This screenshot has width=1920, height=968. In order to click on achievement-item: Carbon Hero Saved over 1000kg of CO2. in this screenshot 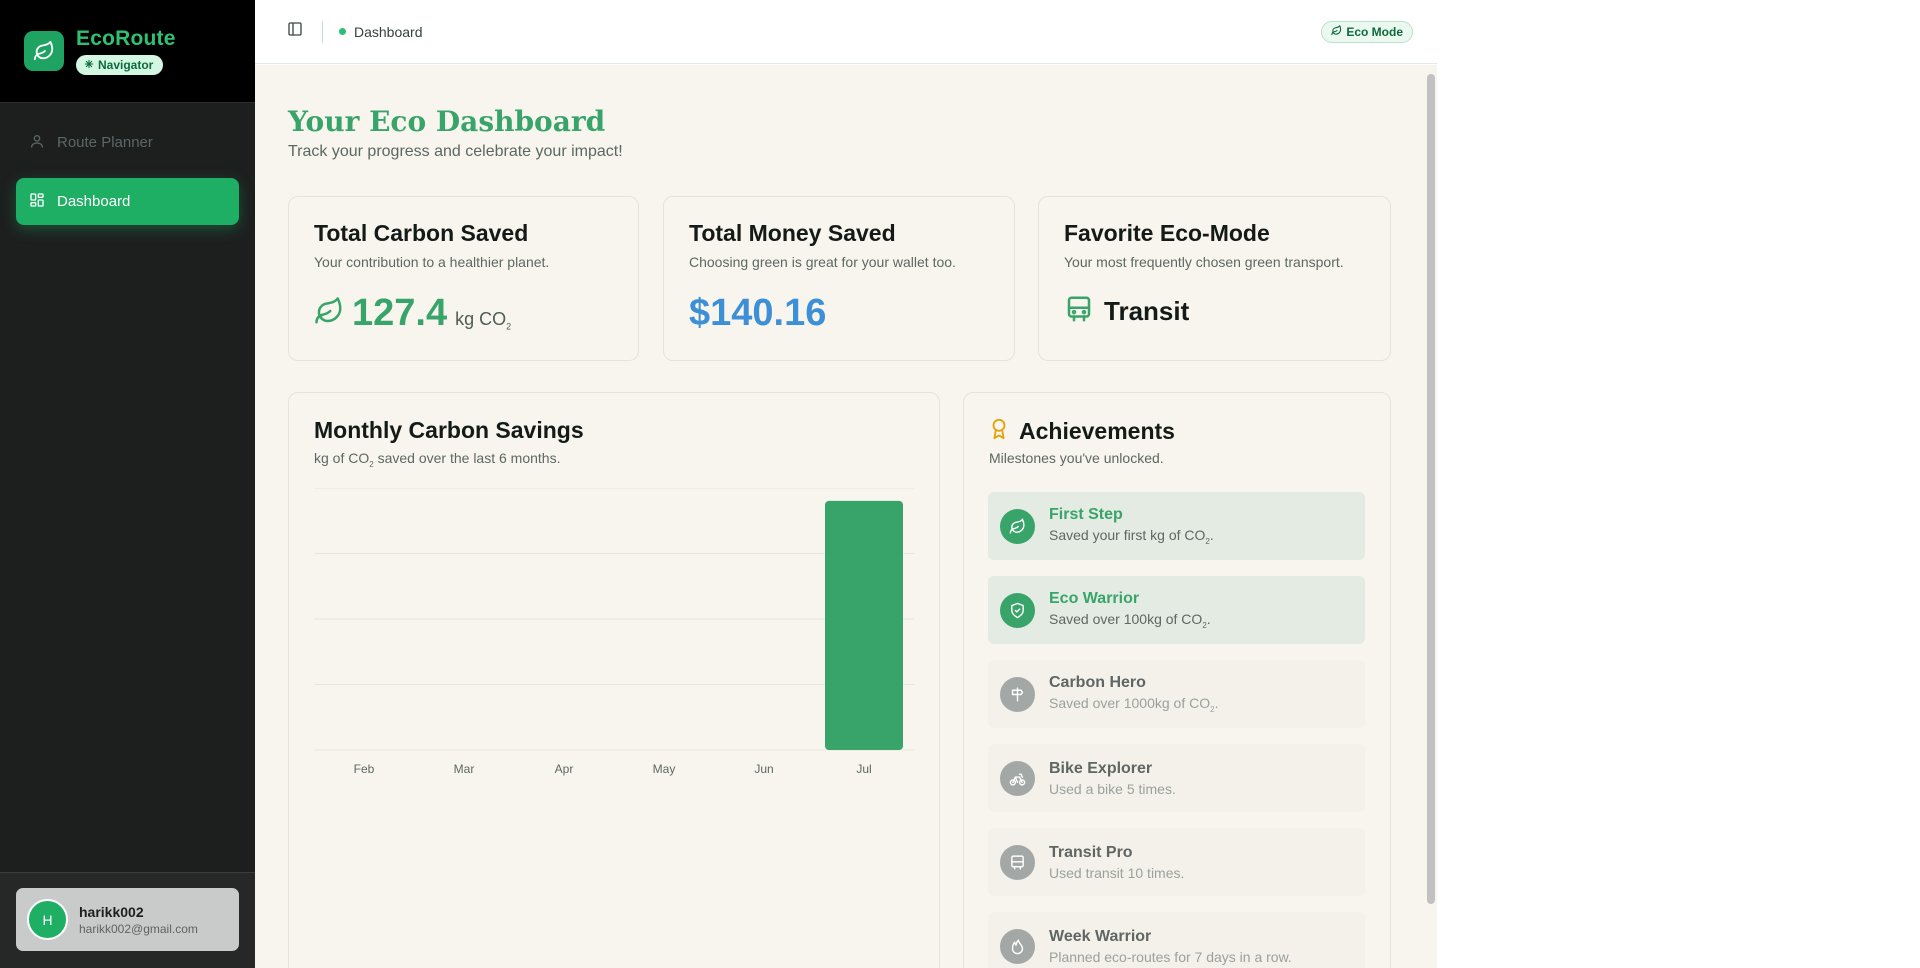, I will do `click(1176, 694)`.